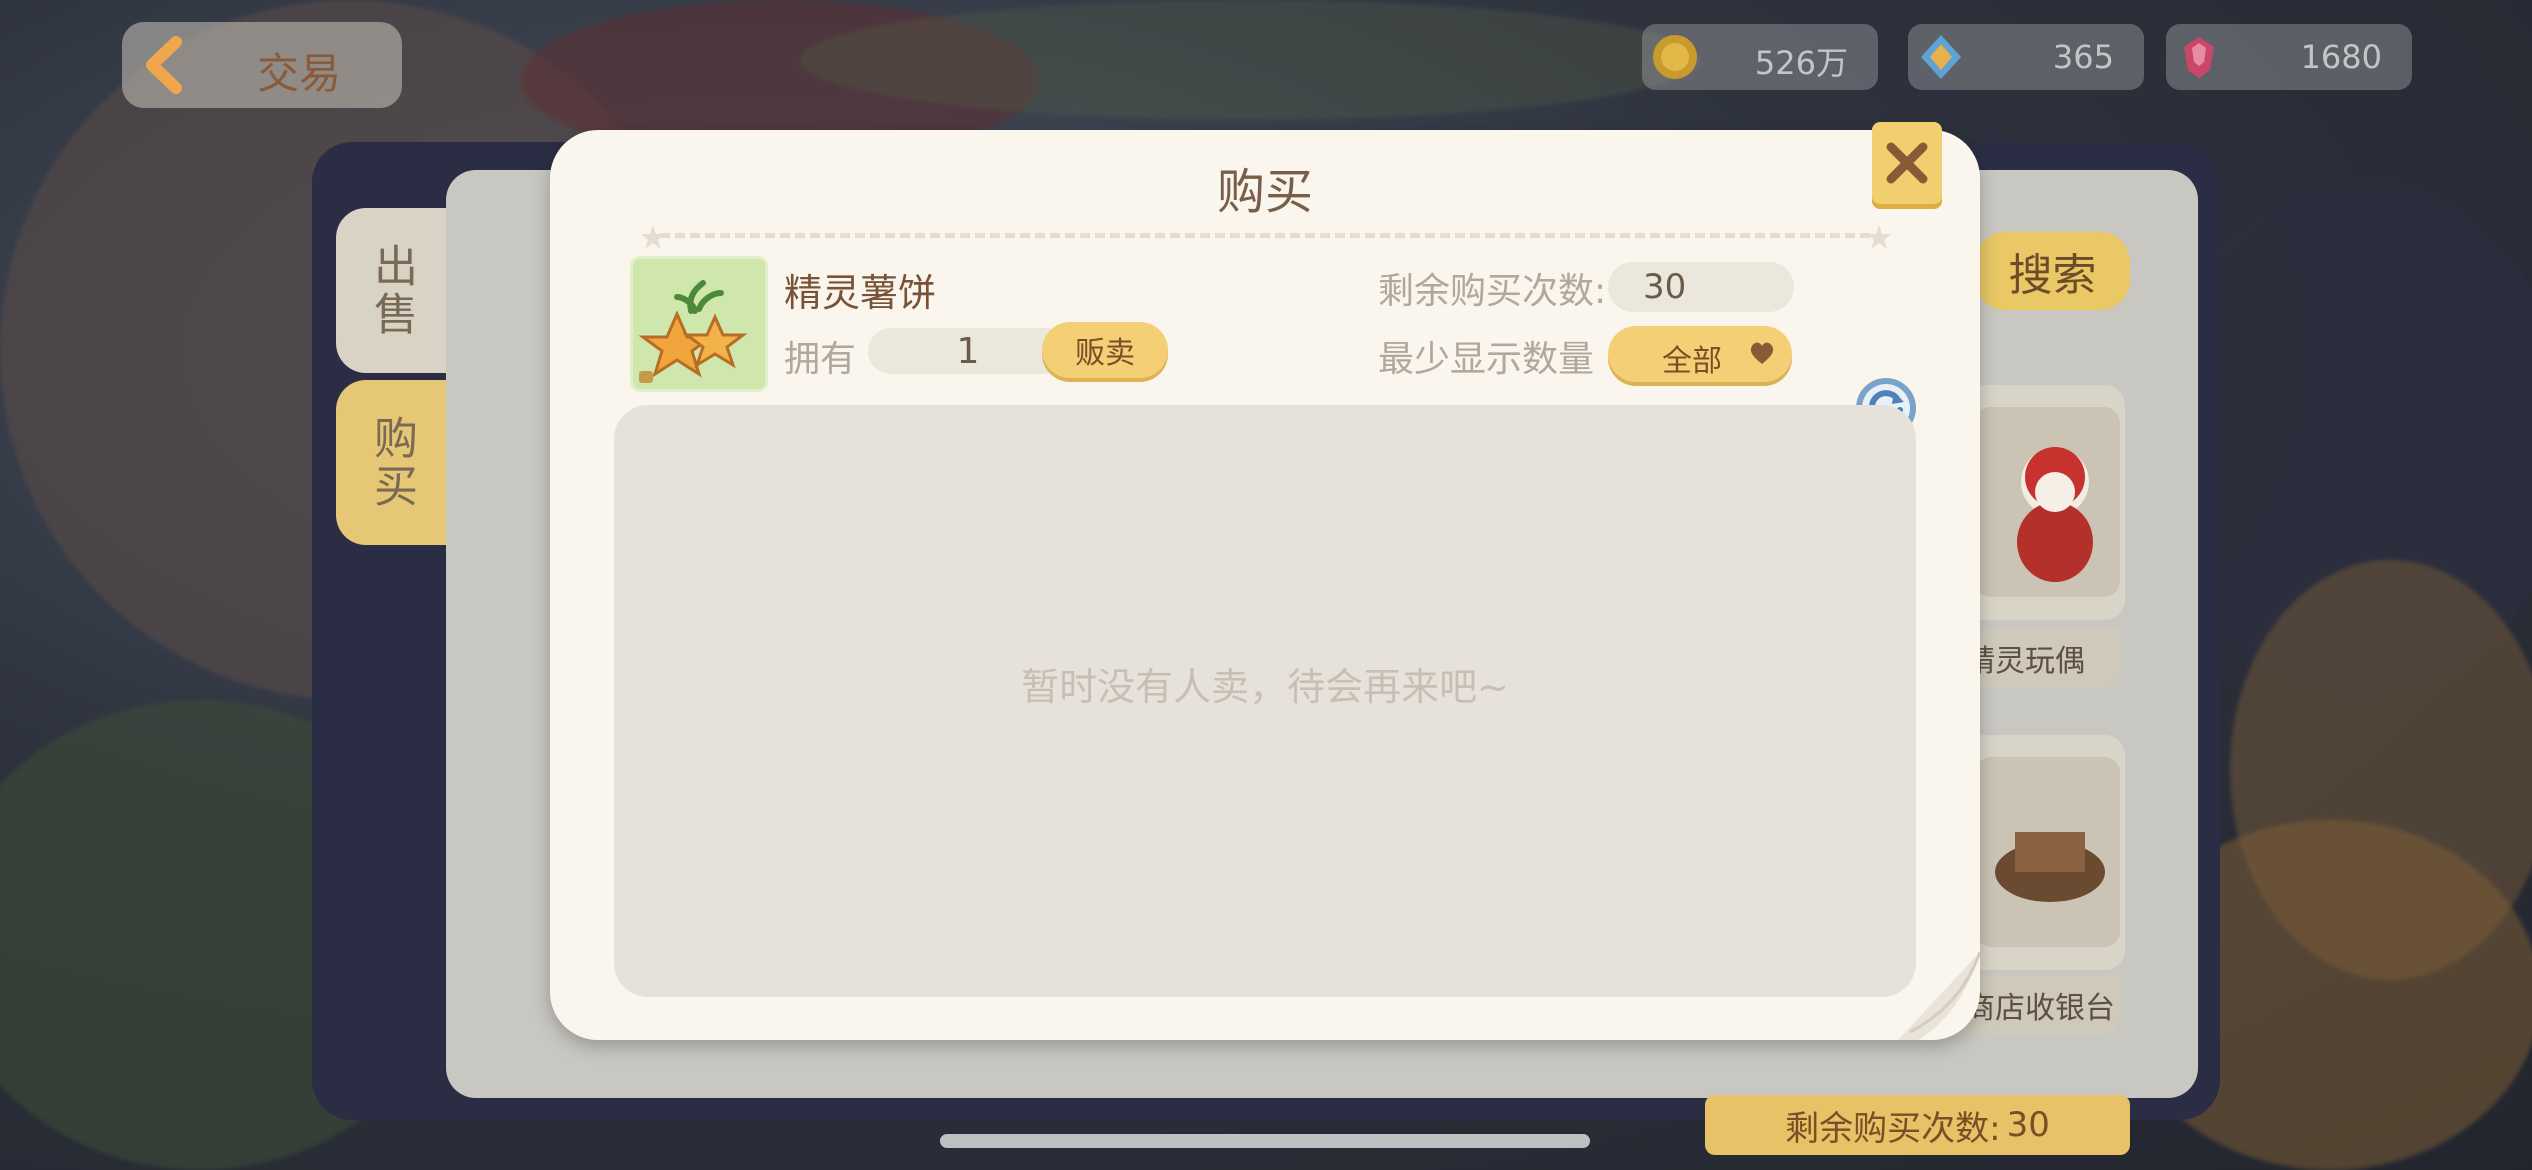  What do you see at coordinates (1893, 1128) in the screenshot?
I see `bottom-remaining-label: 剩余购买次数:` at bounding box center [1893, 1128].